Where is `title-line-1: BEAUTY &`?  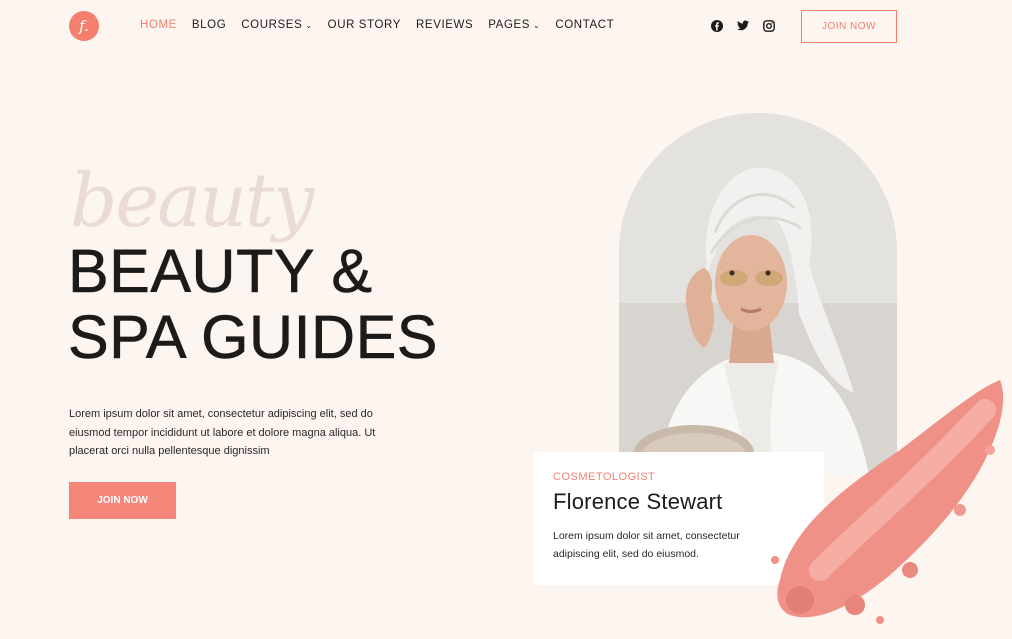 title-line-1: BEAUTY & is located at coordinates (220, 271).